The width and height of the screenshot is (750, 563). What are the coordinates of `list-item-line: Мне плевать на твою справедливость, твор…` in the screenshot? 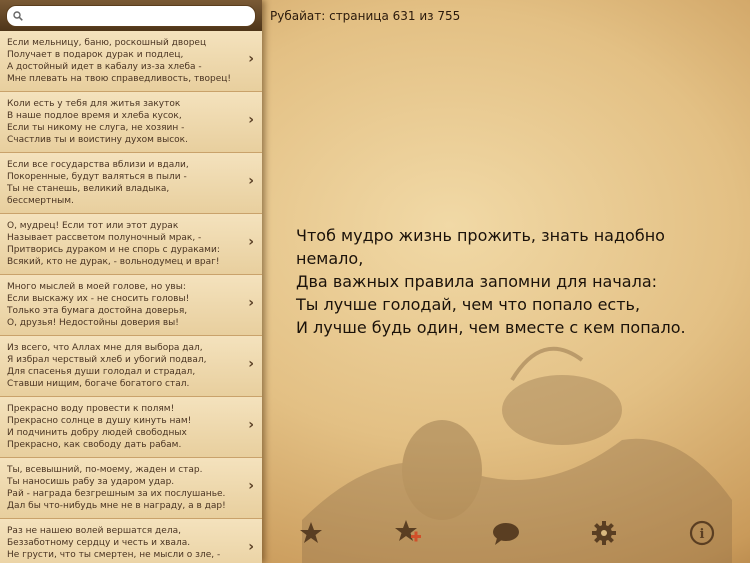 It's located at (119, 79).